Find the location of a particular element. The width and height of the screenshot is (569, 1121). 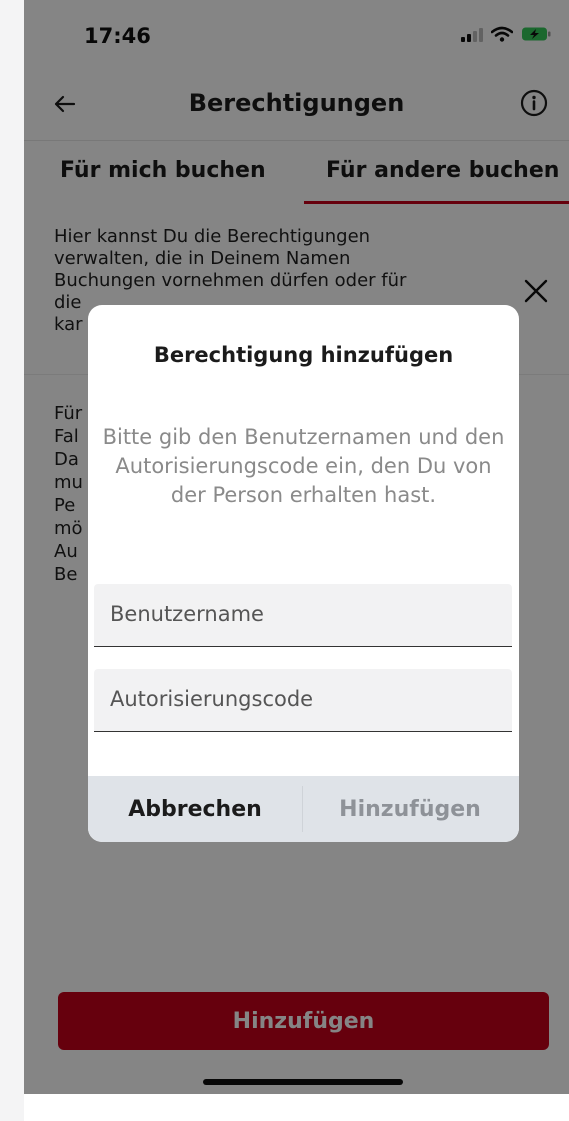

authorization-code-field is located at coordinates (303, 700).